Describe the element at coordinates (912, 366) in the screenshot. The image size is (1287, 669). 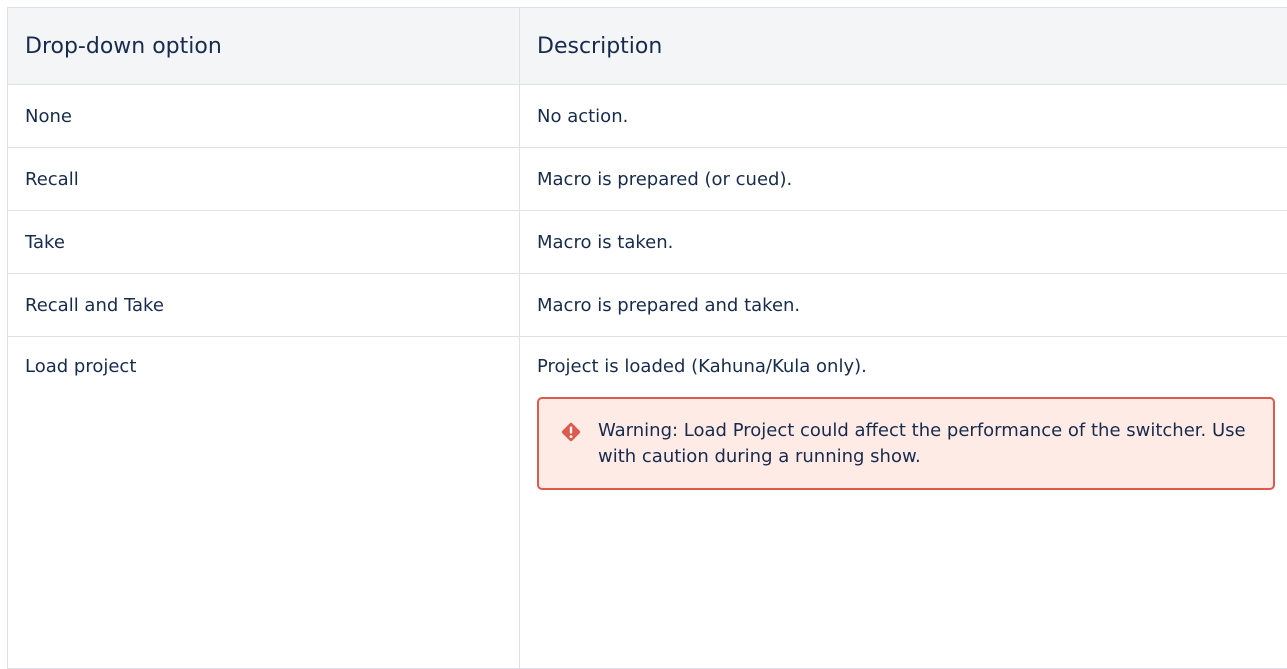
I see `description-text: Project is loaded (Kahuna/Kula only).` at that location.